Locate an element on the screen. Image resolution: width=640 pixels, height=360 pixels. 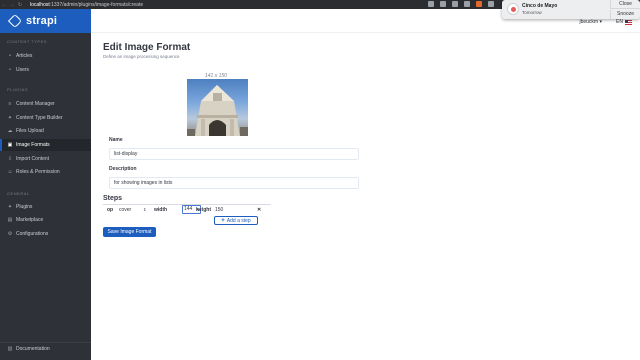
sidebar-item-articles: • Articles is located at coordinates (45, 56).